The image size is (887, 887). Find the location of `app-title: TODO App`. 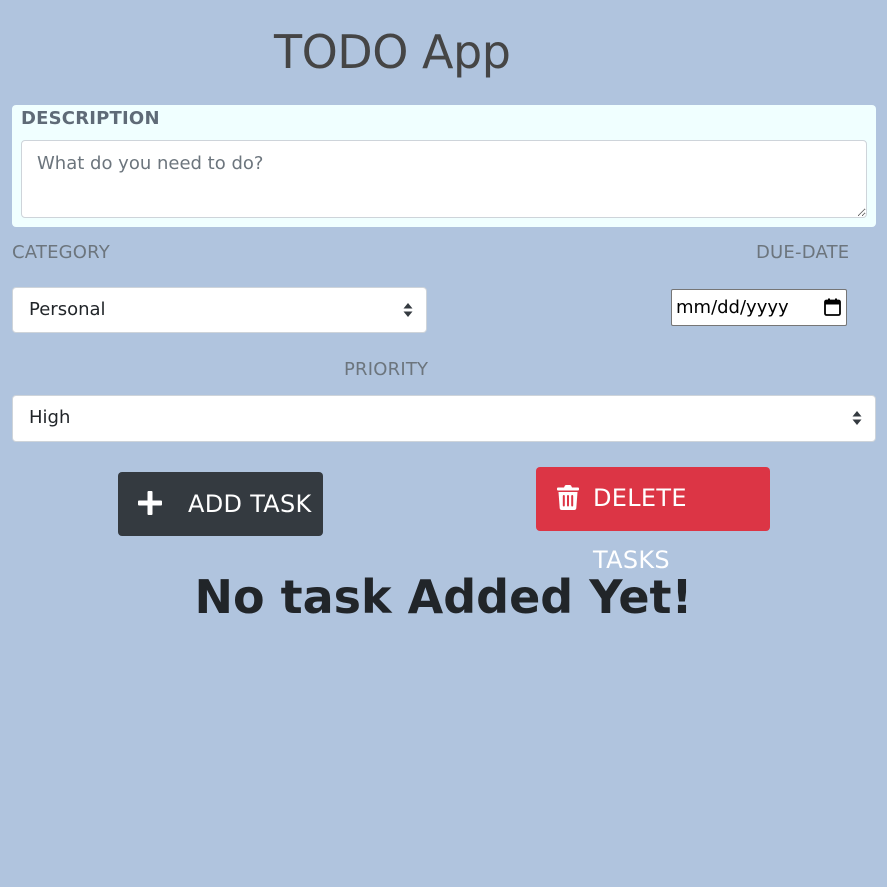

app-title: TODO App is located at coordinates (392, 52).